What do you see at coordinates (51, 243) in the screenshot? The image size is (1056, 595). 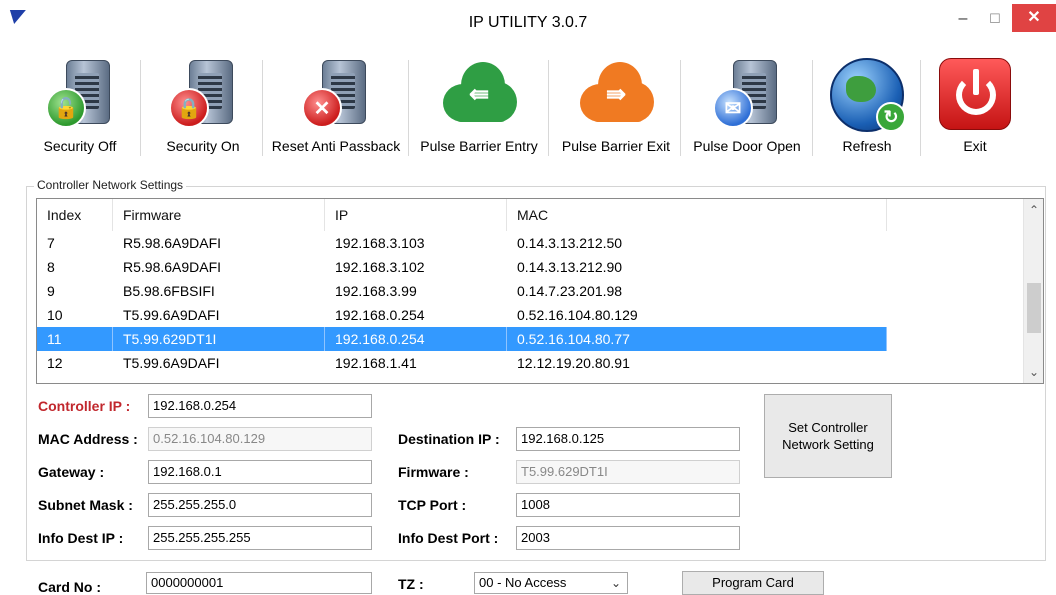 I see `cell-index: 7` at bounding box center [51, 243].